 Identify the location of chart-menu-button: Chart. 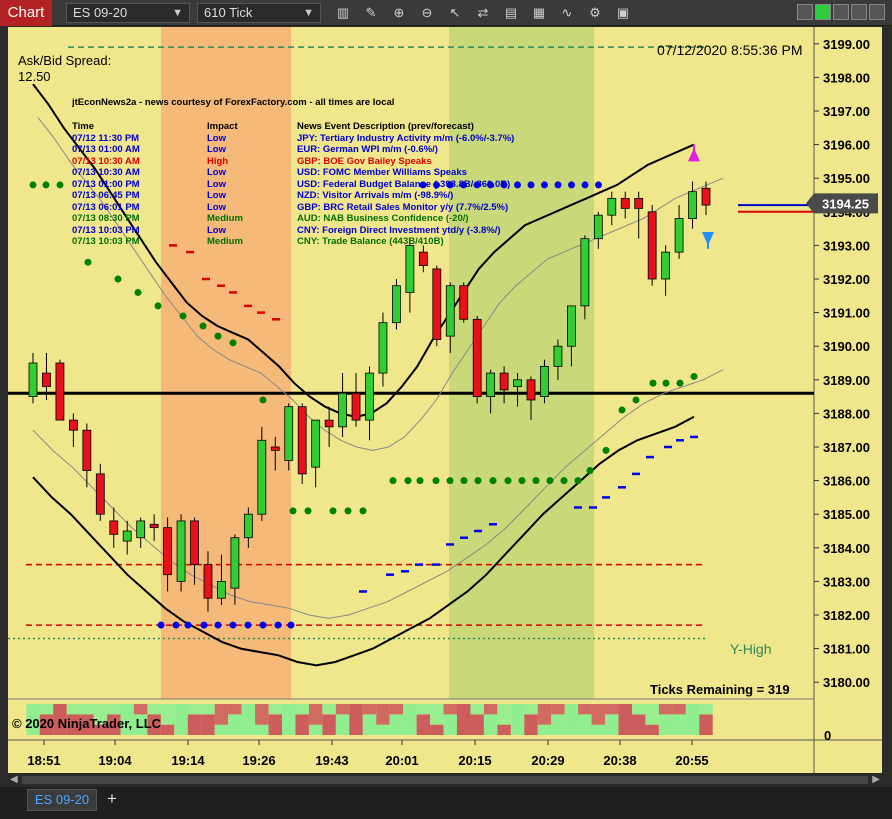
(26, 13).